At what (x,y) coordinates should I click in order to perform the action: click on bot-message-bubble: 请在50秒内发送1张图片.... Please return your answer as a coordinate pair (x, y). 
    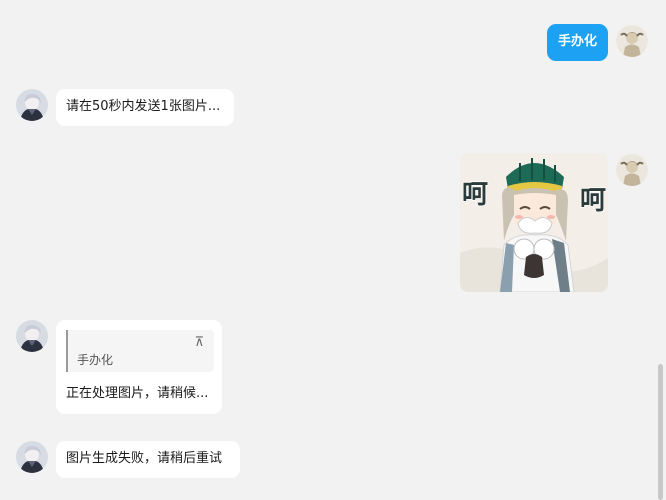
    Looking at the image, I should click on (145, 107).